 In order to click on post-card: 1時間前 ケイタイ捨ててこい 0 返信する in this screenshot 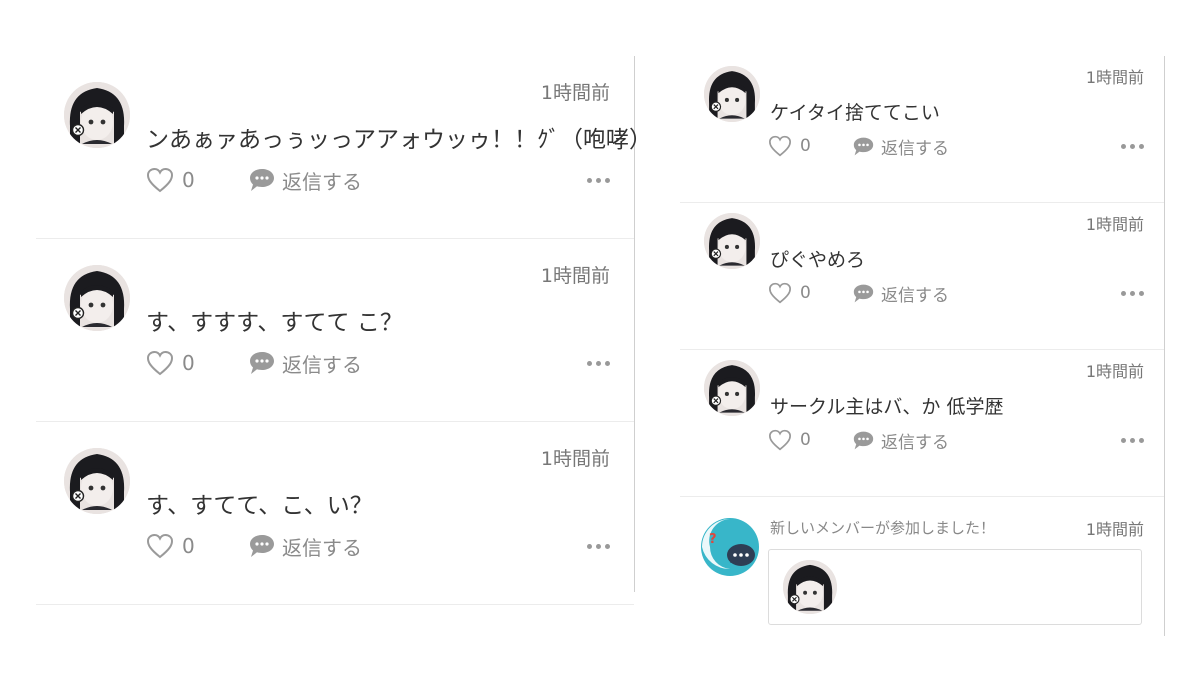, I will do `click(922, 129)`.